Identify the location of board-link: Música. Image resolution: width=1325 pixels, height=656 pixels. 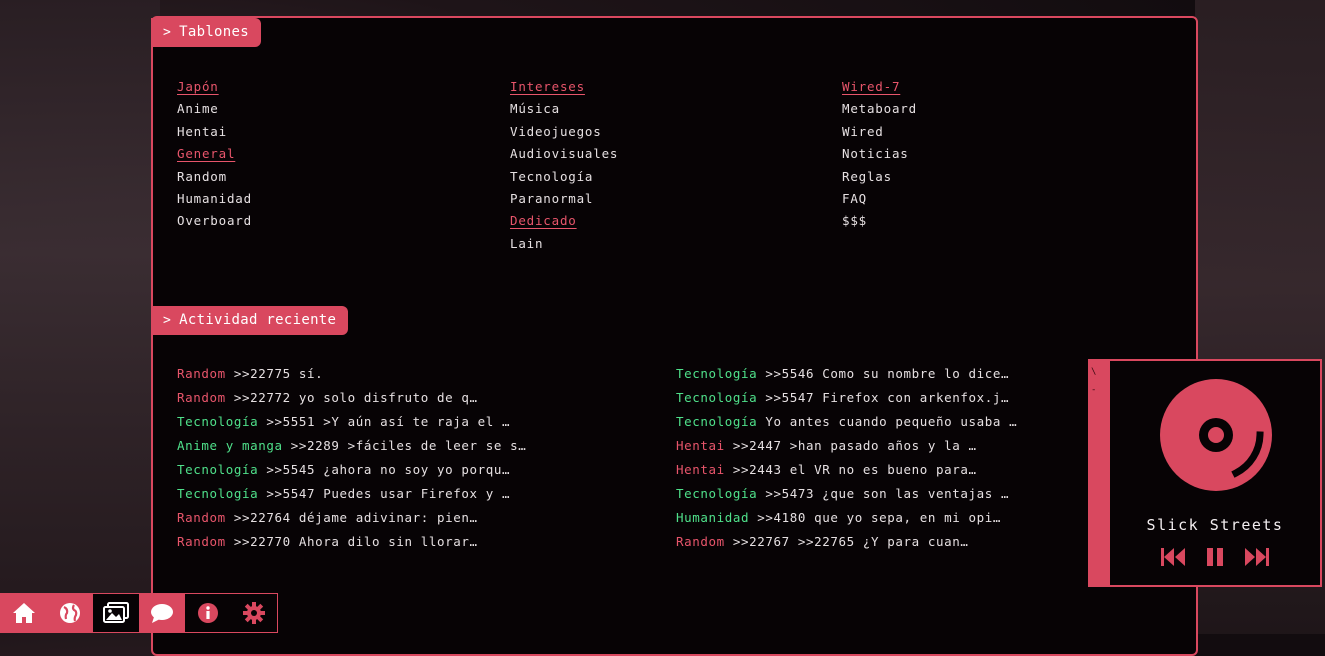
(564, 109).